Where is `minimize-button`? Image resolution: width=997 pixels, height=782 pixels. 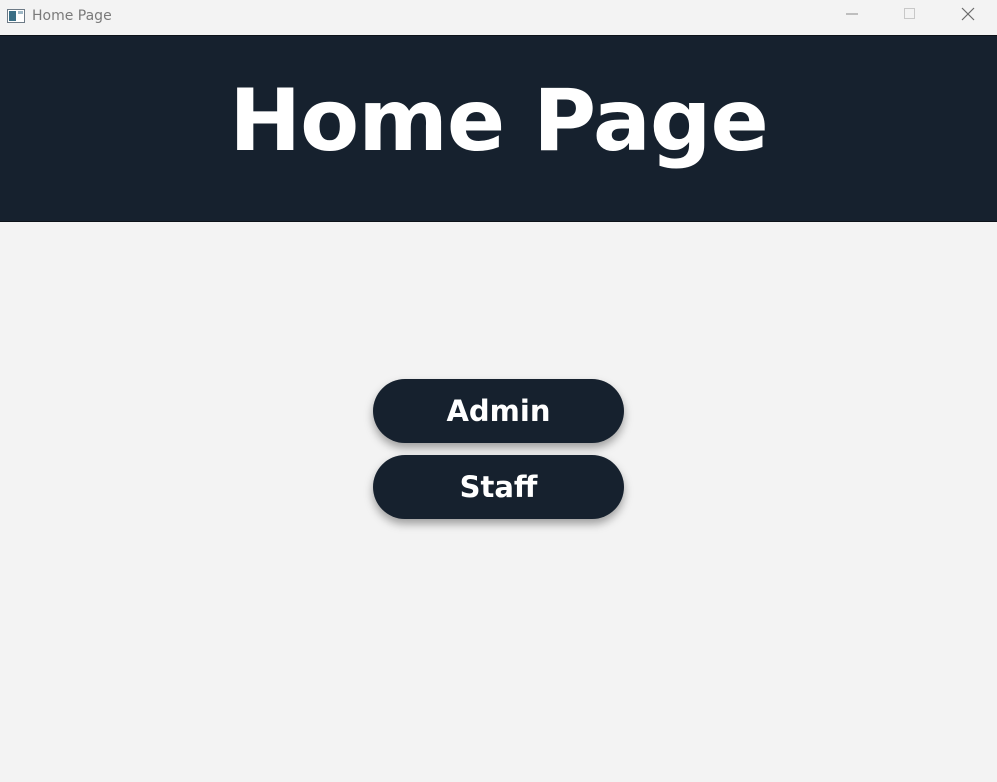 minimize-button is located at coordinates (852, 16).